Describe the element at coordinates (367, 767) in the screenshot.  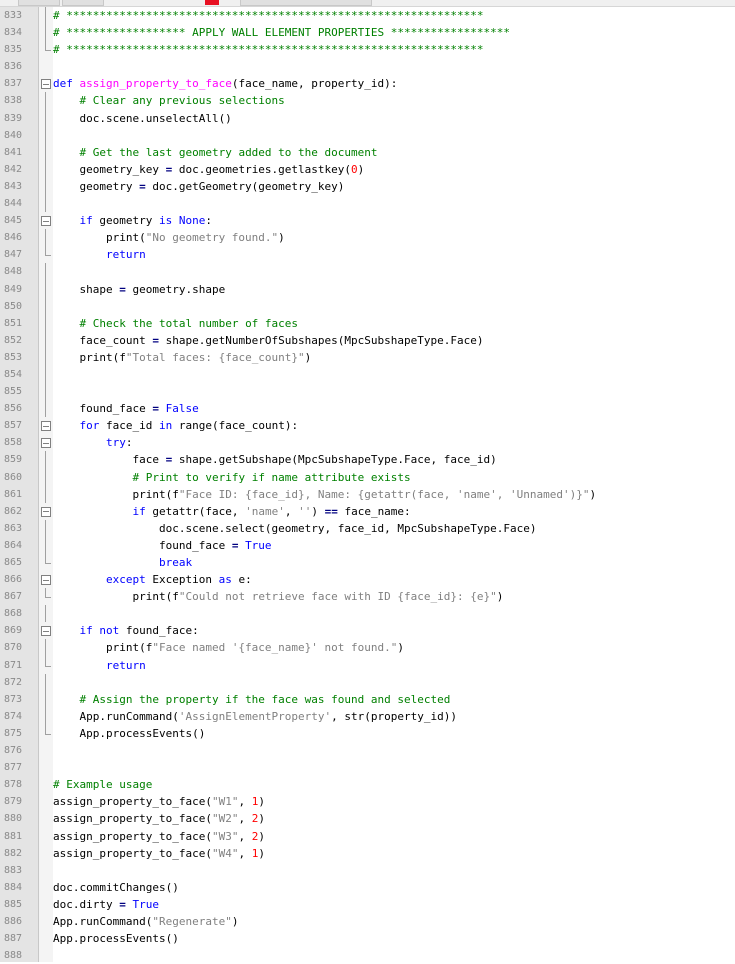
I see `code-line: 877` at that location.